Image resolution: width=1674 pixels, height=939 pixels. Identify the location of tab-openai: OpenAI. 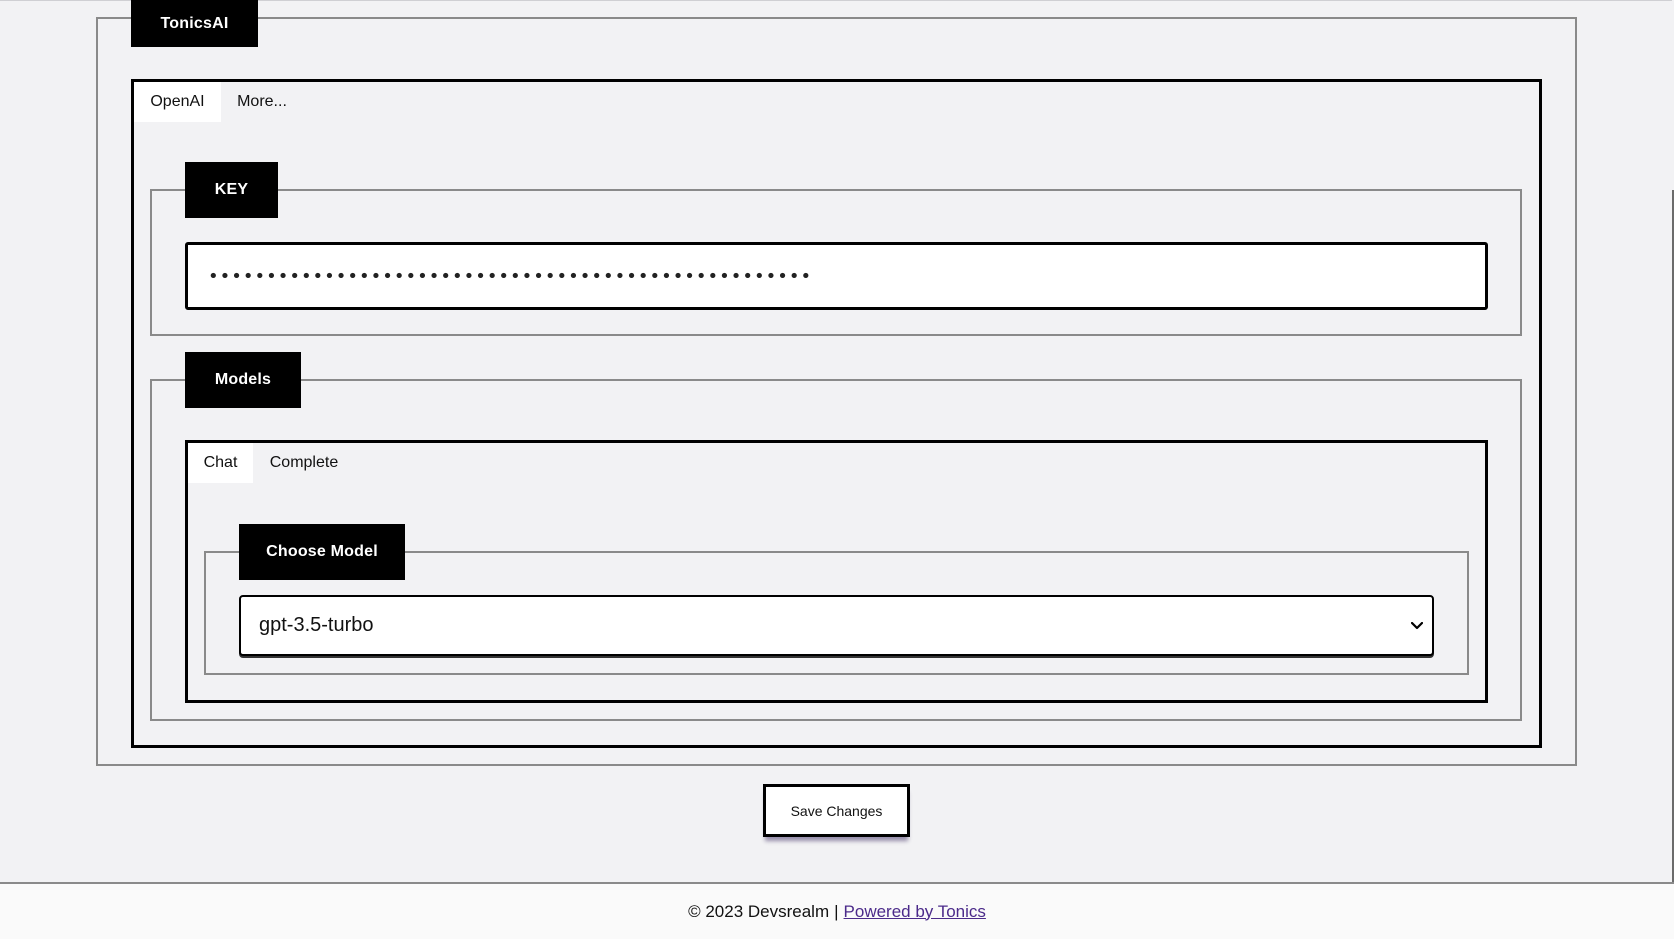
(177, 102).